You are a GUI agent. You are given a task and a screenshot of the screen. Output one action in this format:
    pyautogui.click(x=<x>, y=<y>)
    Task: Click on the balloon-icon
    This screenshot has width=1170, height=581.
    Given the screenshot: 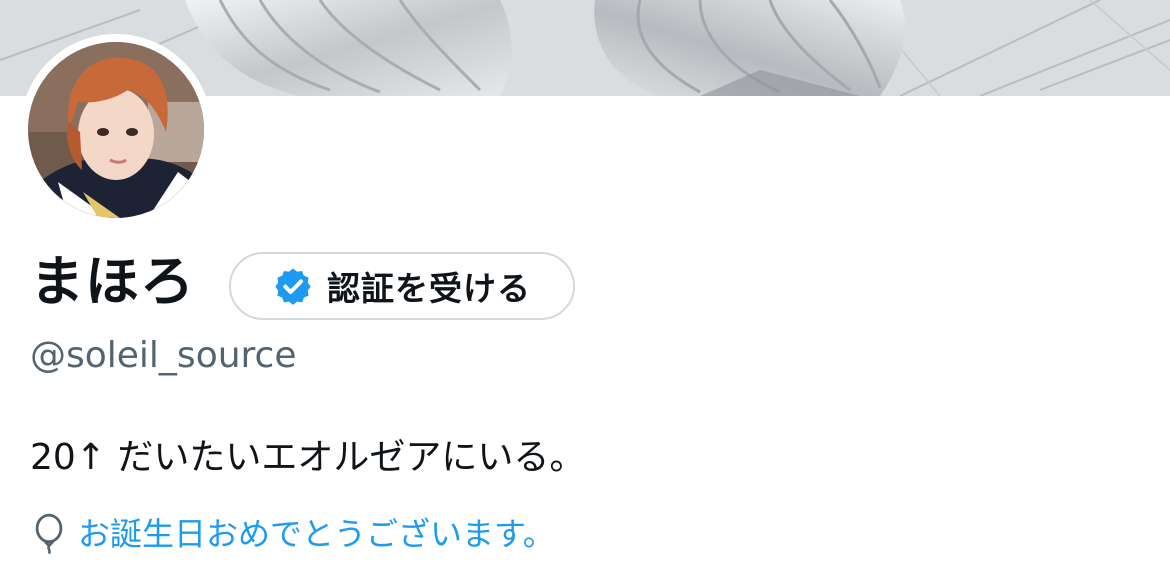 What is the action you would take?
    pyautogui.click(x=49, y=534)
    